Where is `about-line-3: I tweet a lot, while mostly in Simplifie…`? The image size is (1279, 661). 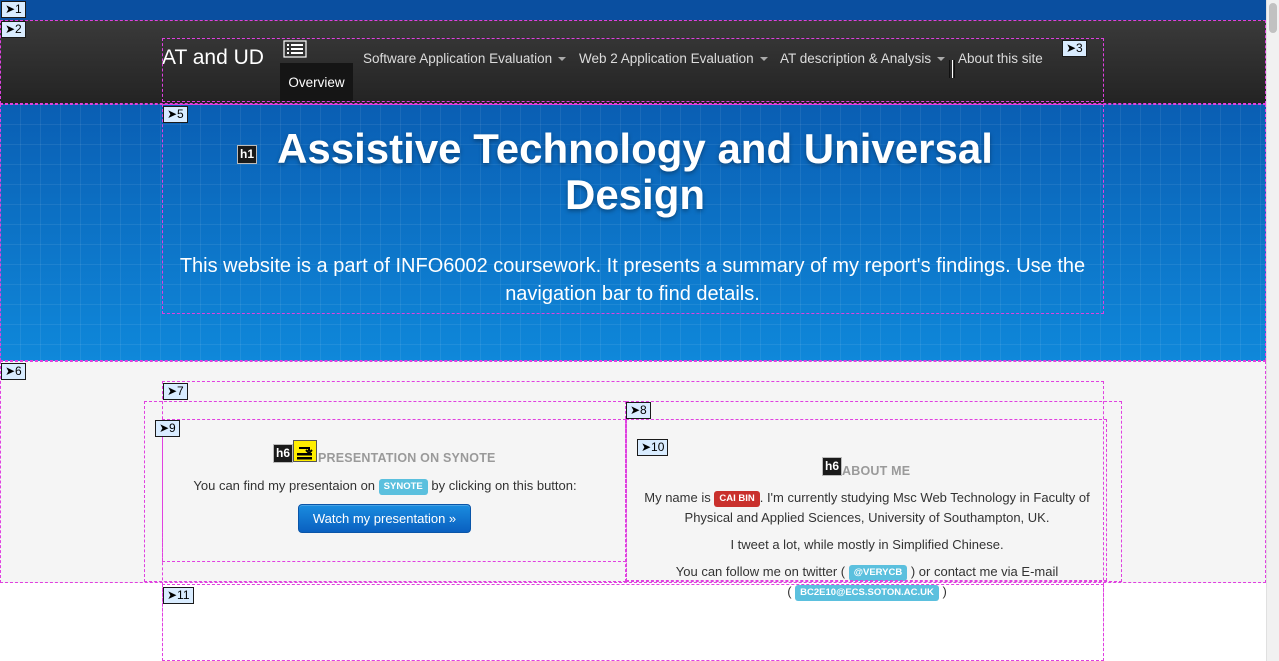
about-line-3: I tweet a lot, while mostly in Simplifie… is located at coordinates (867, 544).